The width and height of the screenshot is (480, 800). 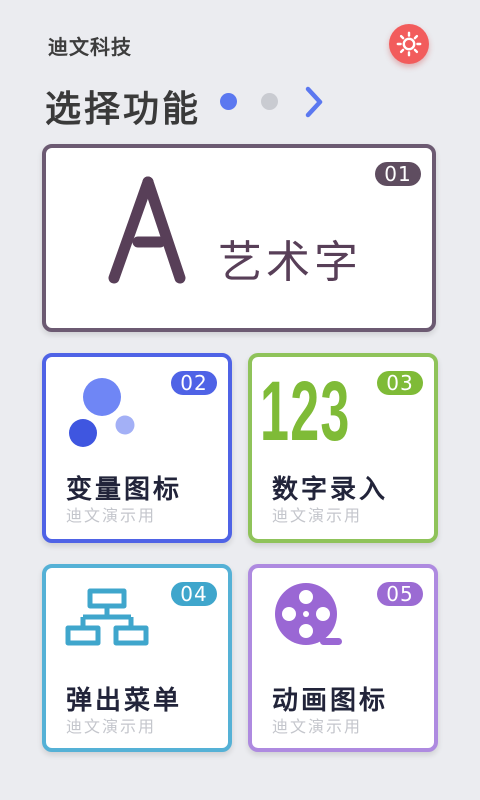 What do you see at coordinates (137, 658) in the screenshot?
I see `card-popup-menu: 04 弹出菜单 迪文演示用` at bounding box center [137, 658].